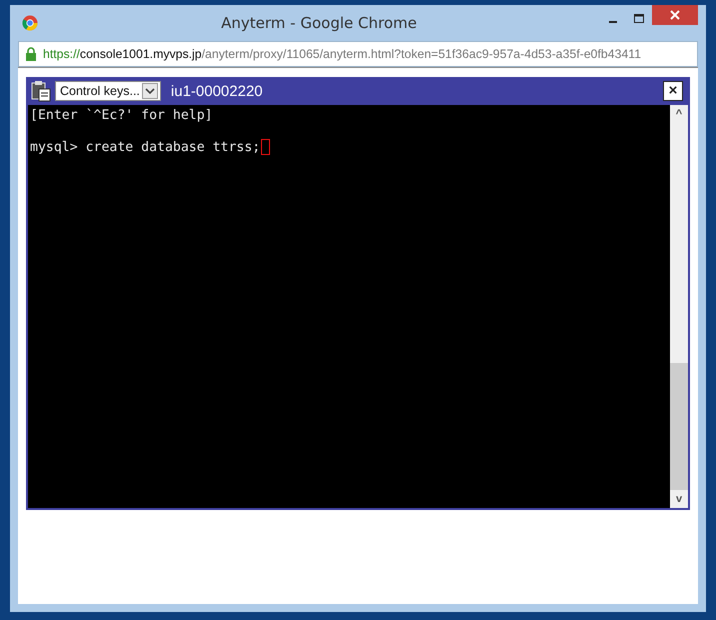 This screenshot has width=716, height=620. I want to click on terminal-line: mysql> create database ttrss;, so click(145, 147).